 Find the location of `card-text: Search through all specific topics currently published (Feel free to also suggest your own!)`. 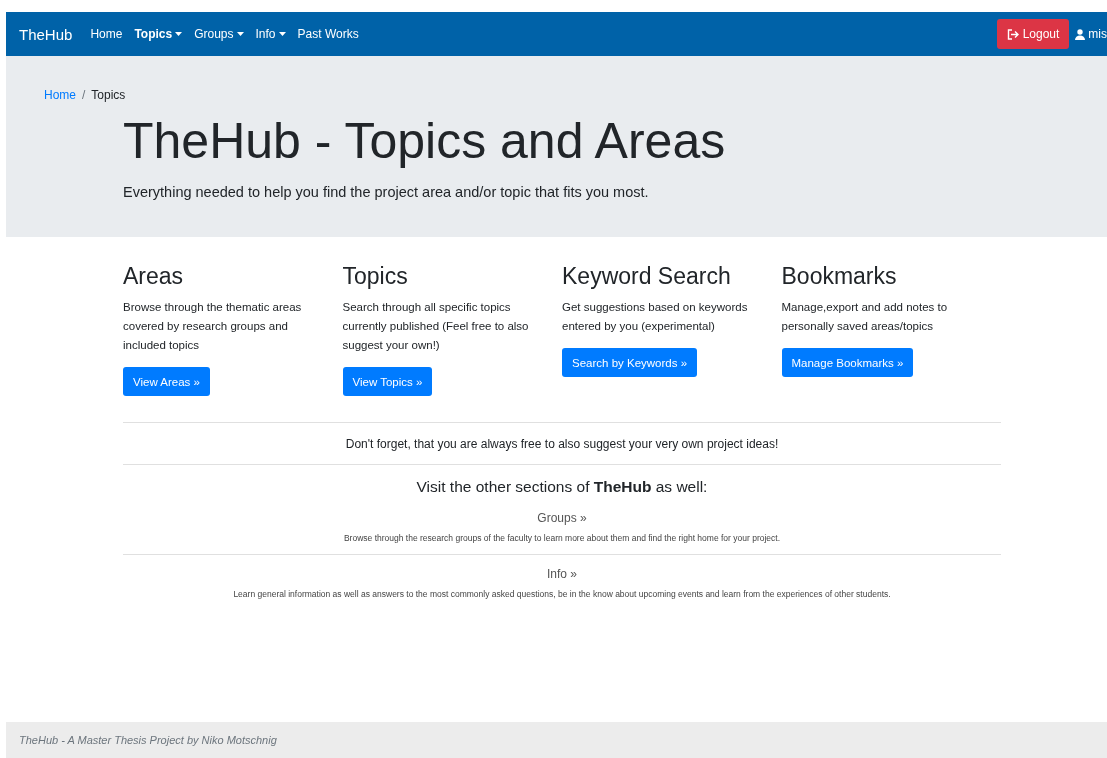

card-text: Search through all specific topics currently published (Feel free to also suggest your own!) is located at coordinates (436, 326).